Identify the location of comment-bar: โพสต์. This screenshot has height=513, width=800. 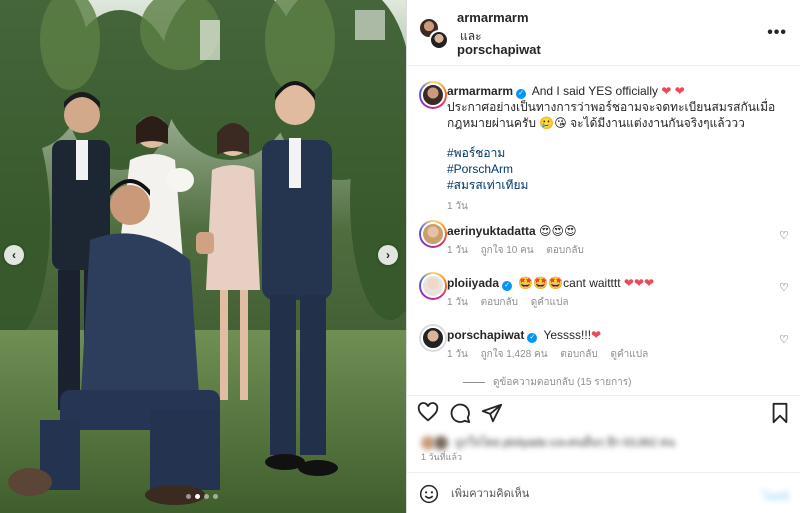
(603, 492).